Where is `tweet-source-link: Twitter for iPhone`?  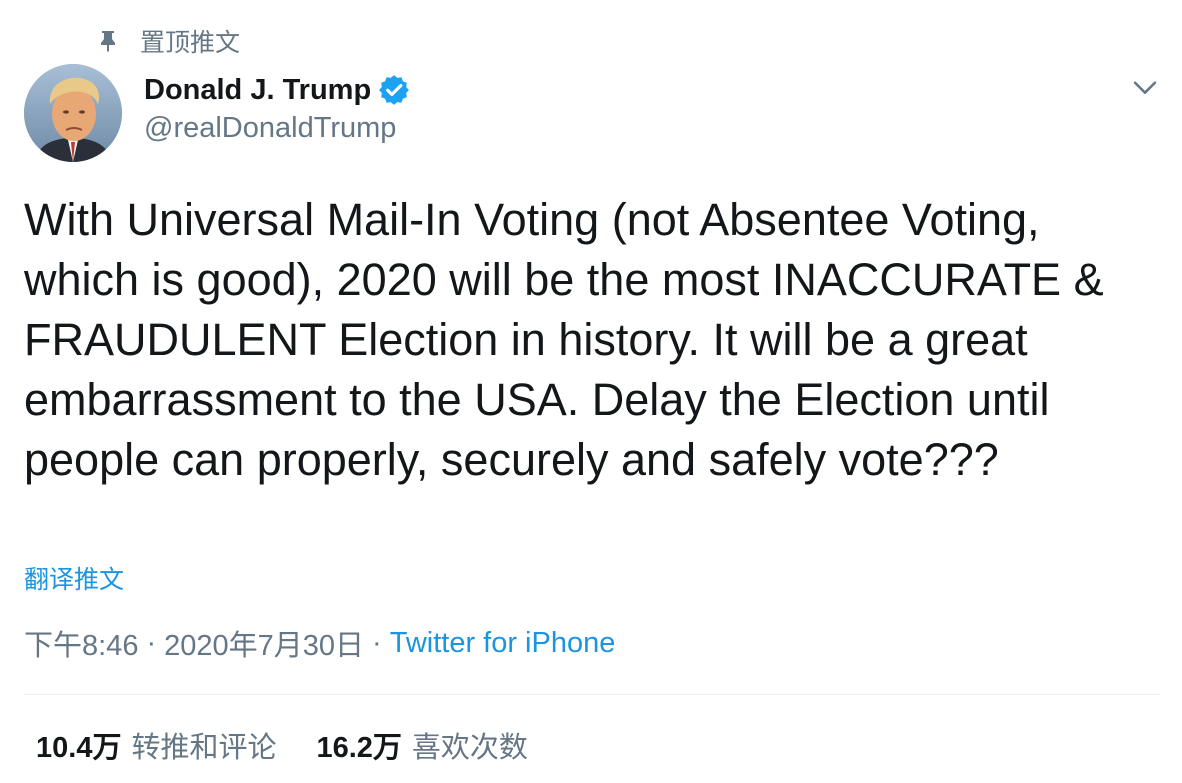
tweet-source-link: Twitter for iPhone is located at coordinates (503, 643).